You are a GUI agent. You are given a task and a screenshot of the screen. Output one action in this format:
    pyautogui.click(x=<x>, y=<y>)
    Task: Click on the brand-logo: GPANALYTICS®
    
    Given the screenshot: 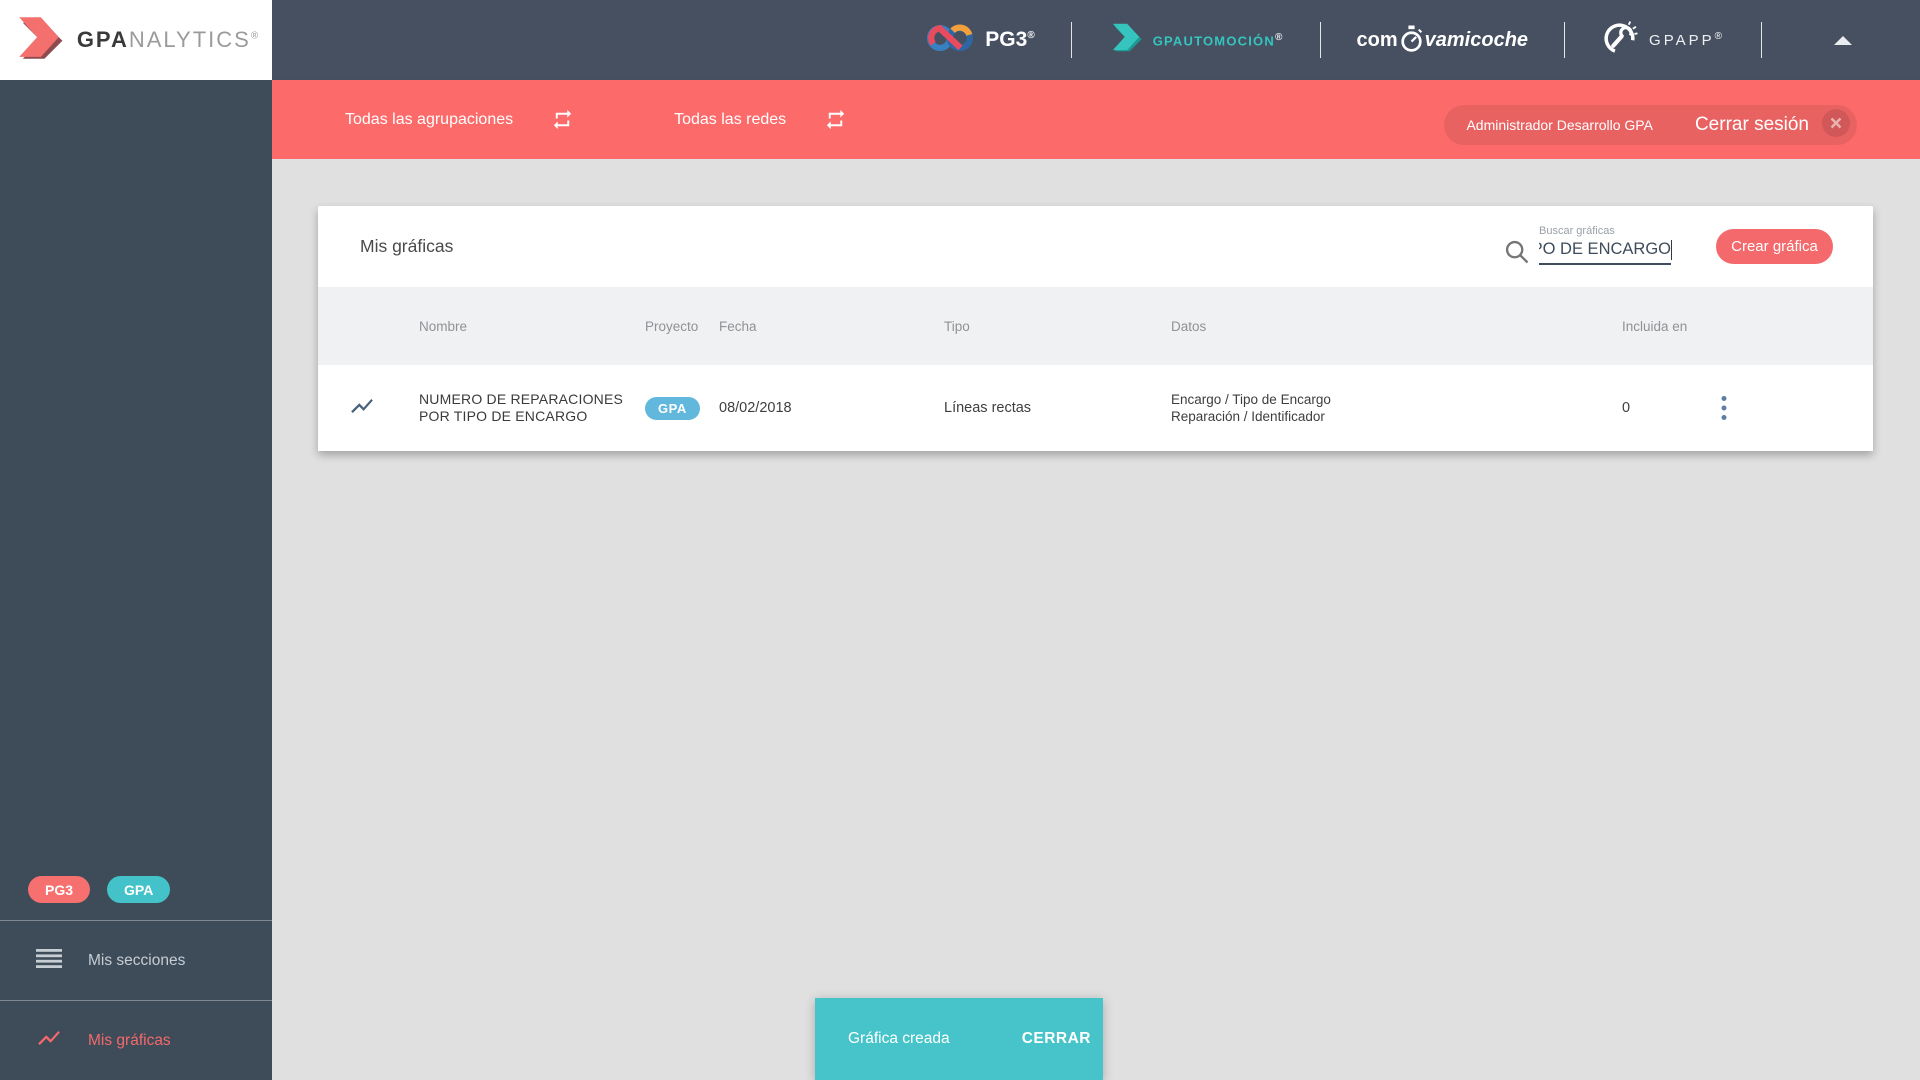 What is the action you would take?
    pyautogui.click(x=136, y=40)
    